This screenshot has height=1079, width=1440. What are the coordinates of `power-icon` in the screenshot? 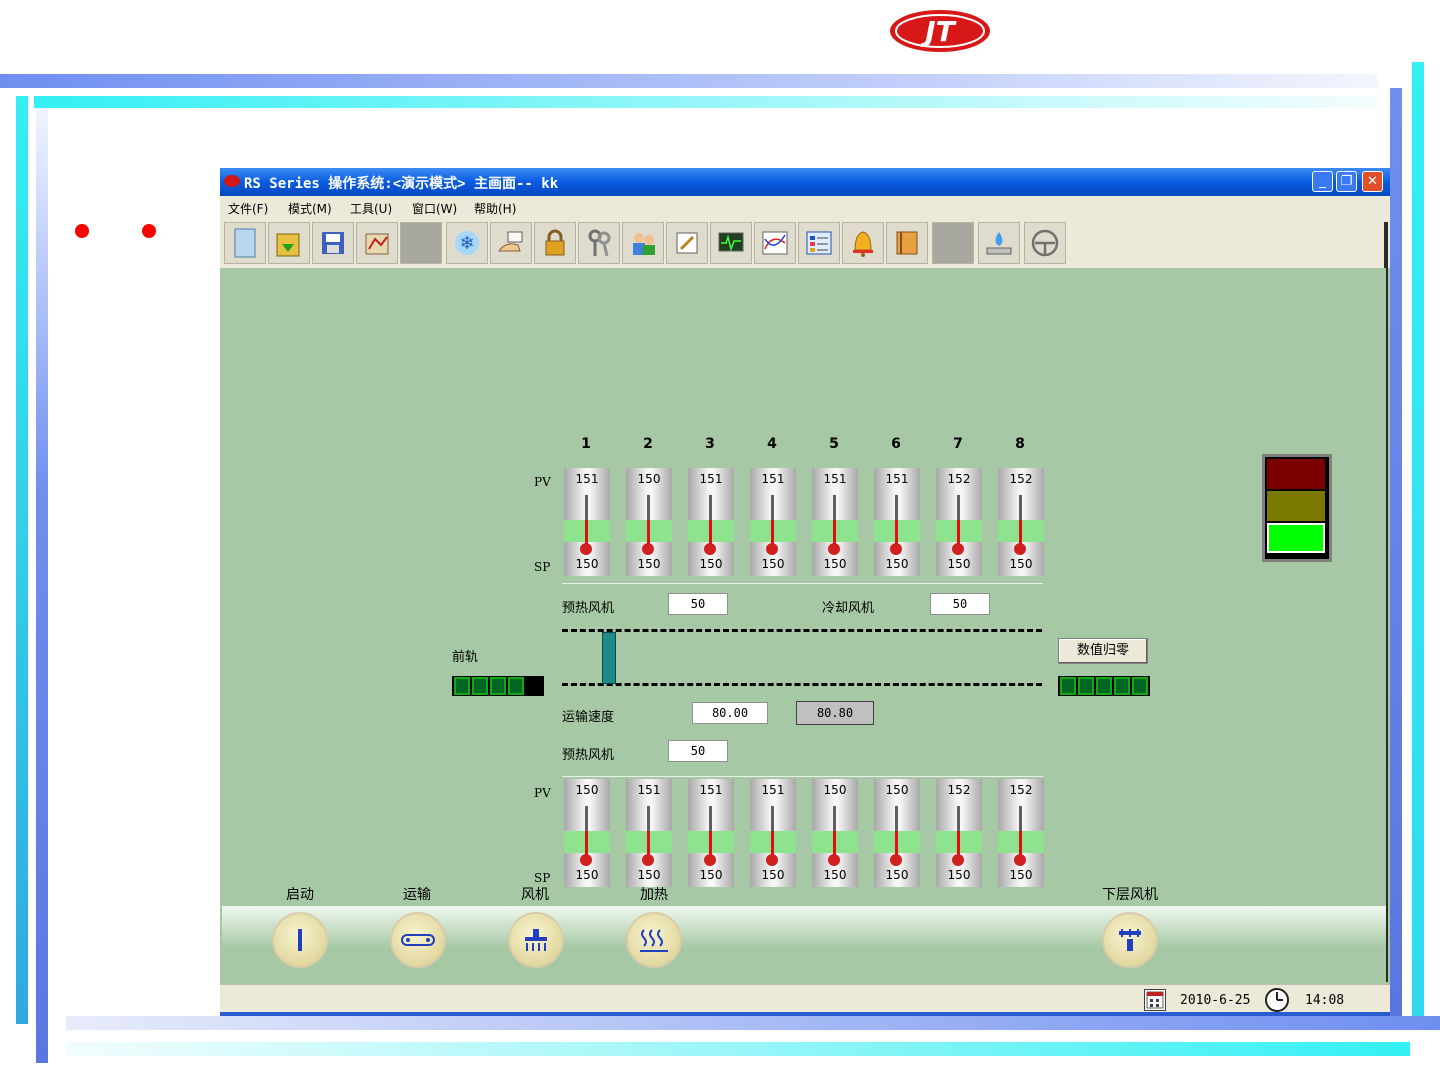 It's located at (300, 940).